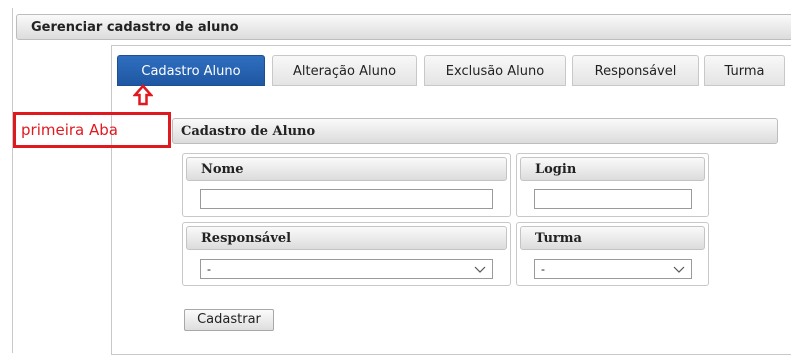  Describe the element at coordinates (92, 130) in the screenshot. I see `annotation-label: primeira Aba` at that location.